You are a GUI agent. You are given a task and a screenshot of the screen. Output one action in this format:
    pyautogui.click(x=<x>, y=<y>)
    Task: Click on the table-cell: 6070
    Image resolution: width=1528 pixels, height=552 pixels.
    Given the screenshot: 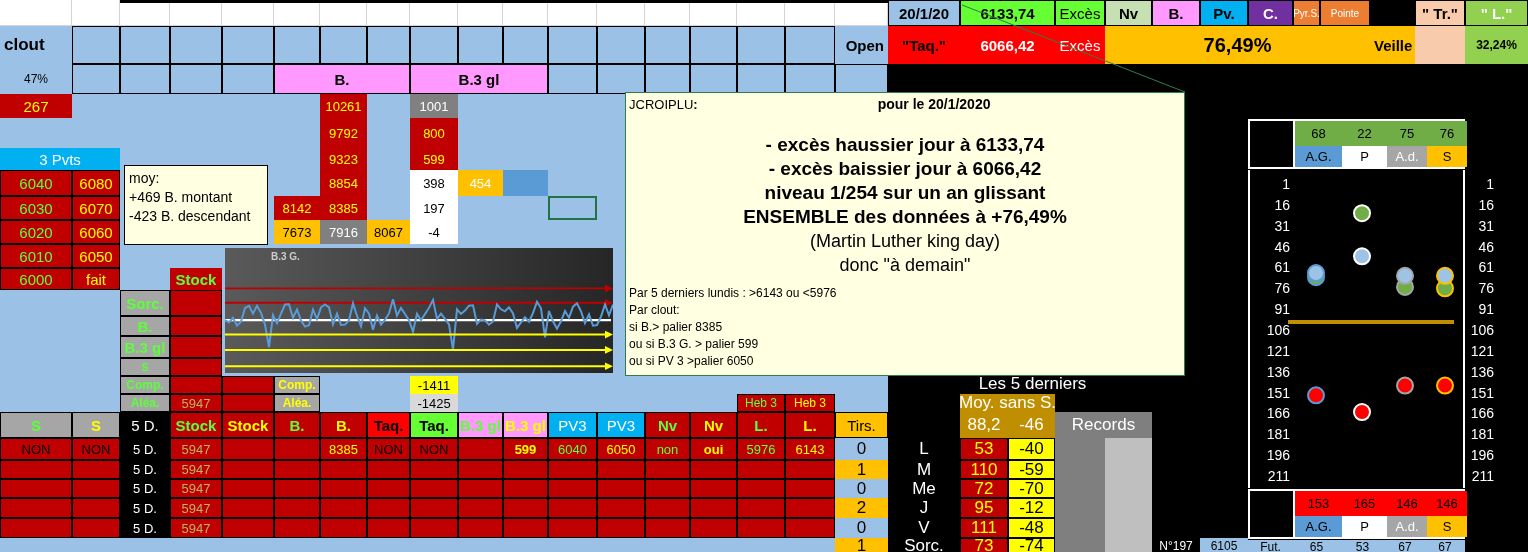 What is the action you would take?
    pyautogui.click(x=96, y=208)
    